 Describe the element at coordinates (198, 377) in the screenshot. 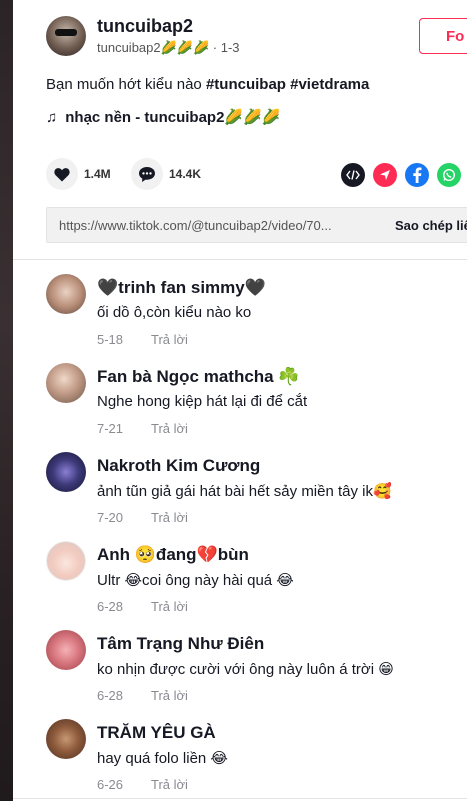

I see `commenter-name: Fan bà Ngọc mathcha ☘️` at that location.